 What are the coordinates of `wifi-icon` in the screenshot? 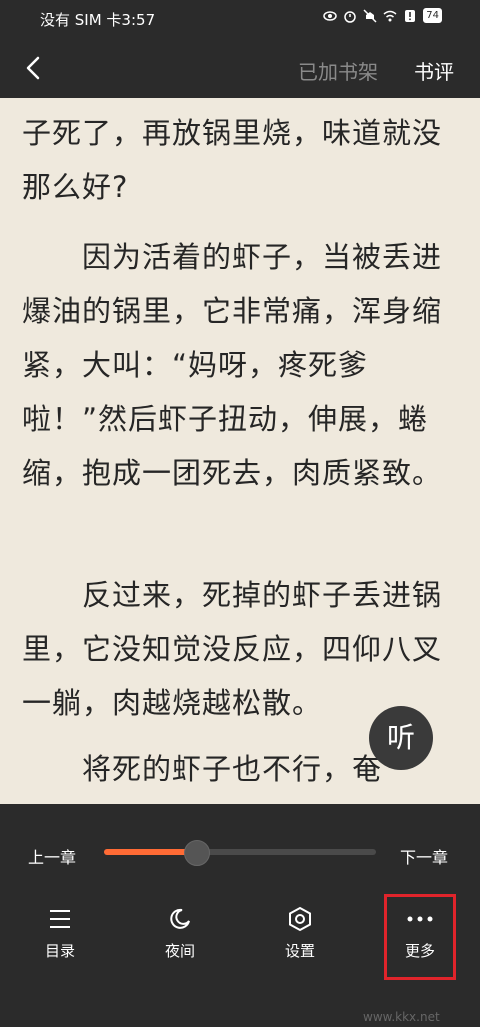 It's located at (390, 16).